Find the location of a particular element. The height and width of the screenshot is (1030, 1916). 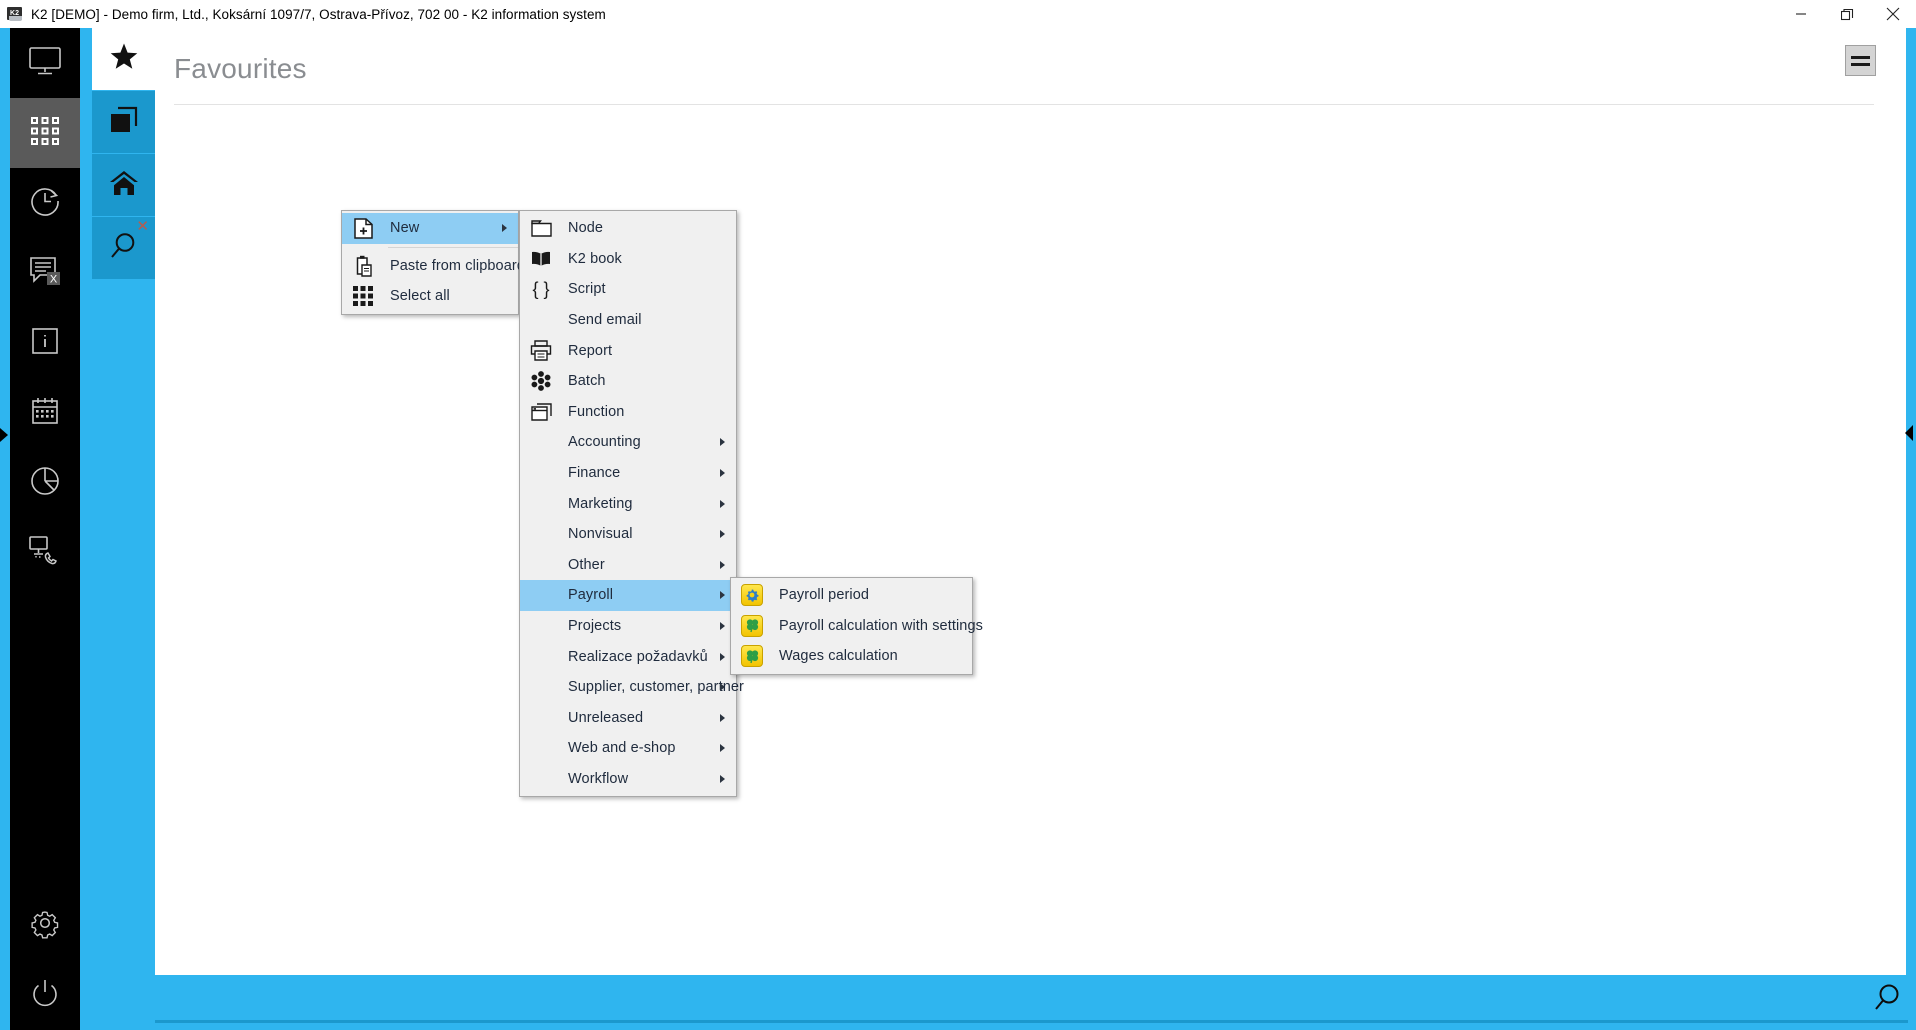

menu-item-label: Report is located at coordinates (590, 350).